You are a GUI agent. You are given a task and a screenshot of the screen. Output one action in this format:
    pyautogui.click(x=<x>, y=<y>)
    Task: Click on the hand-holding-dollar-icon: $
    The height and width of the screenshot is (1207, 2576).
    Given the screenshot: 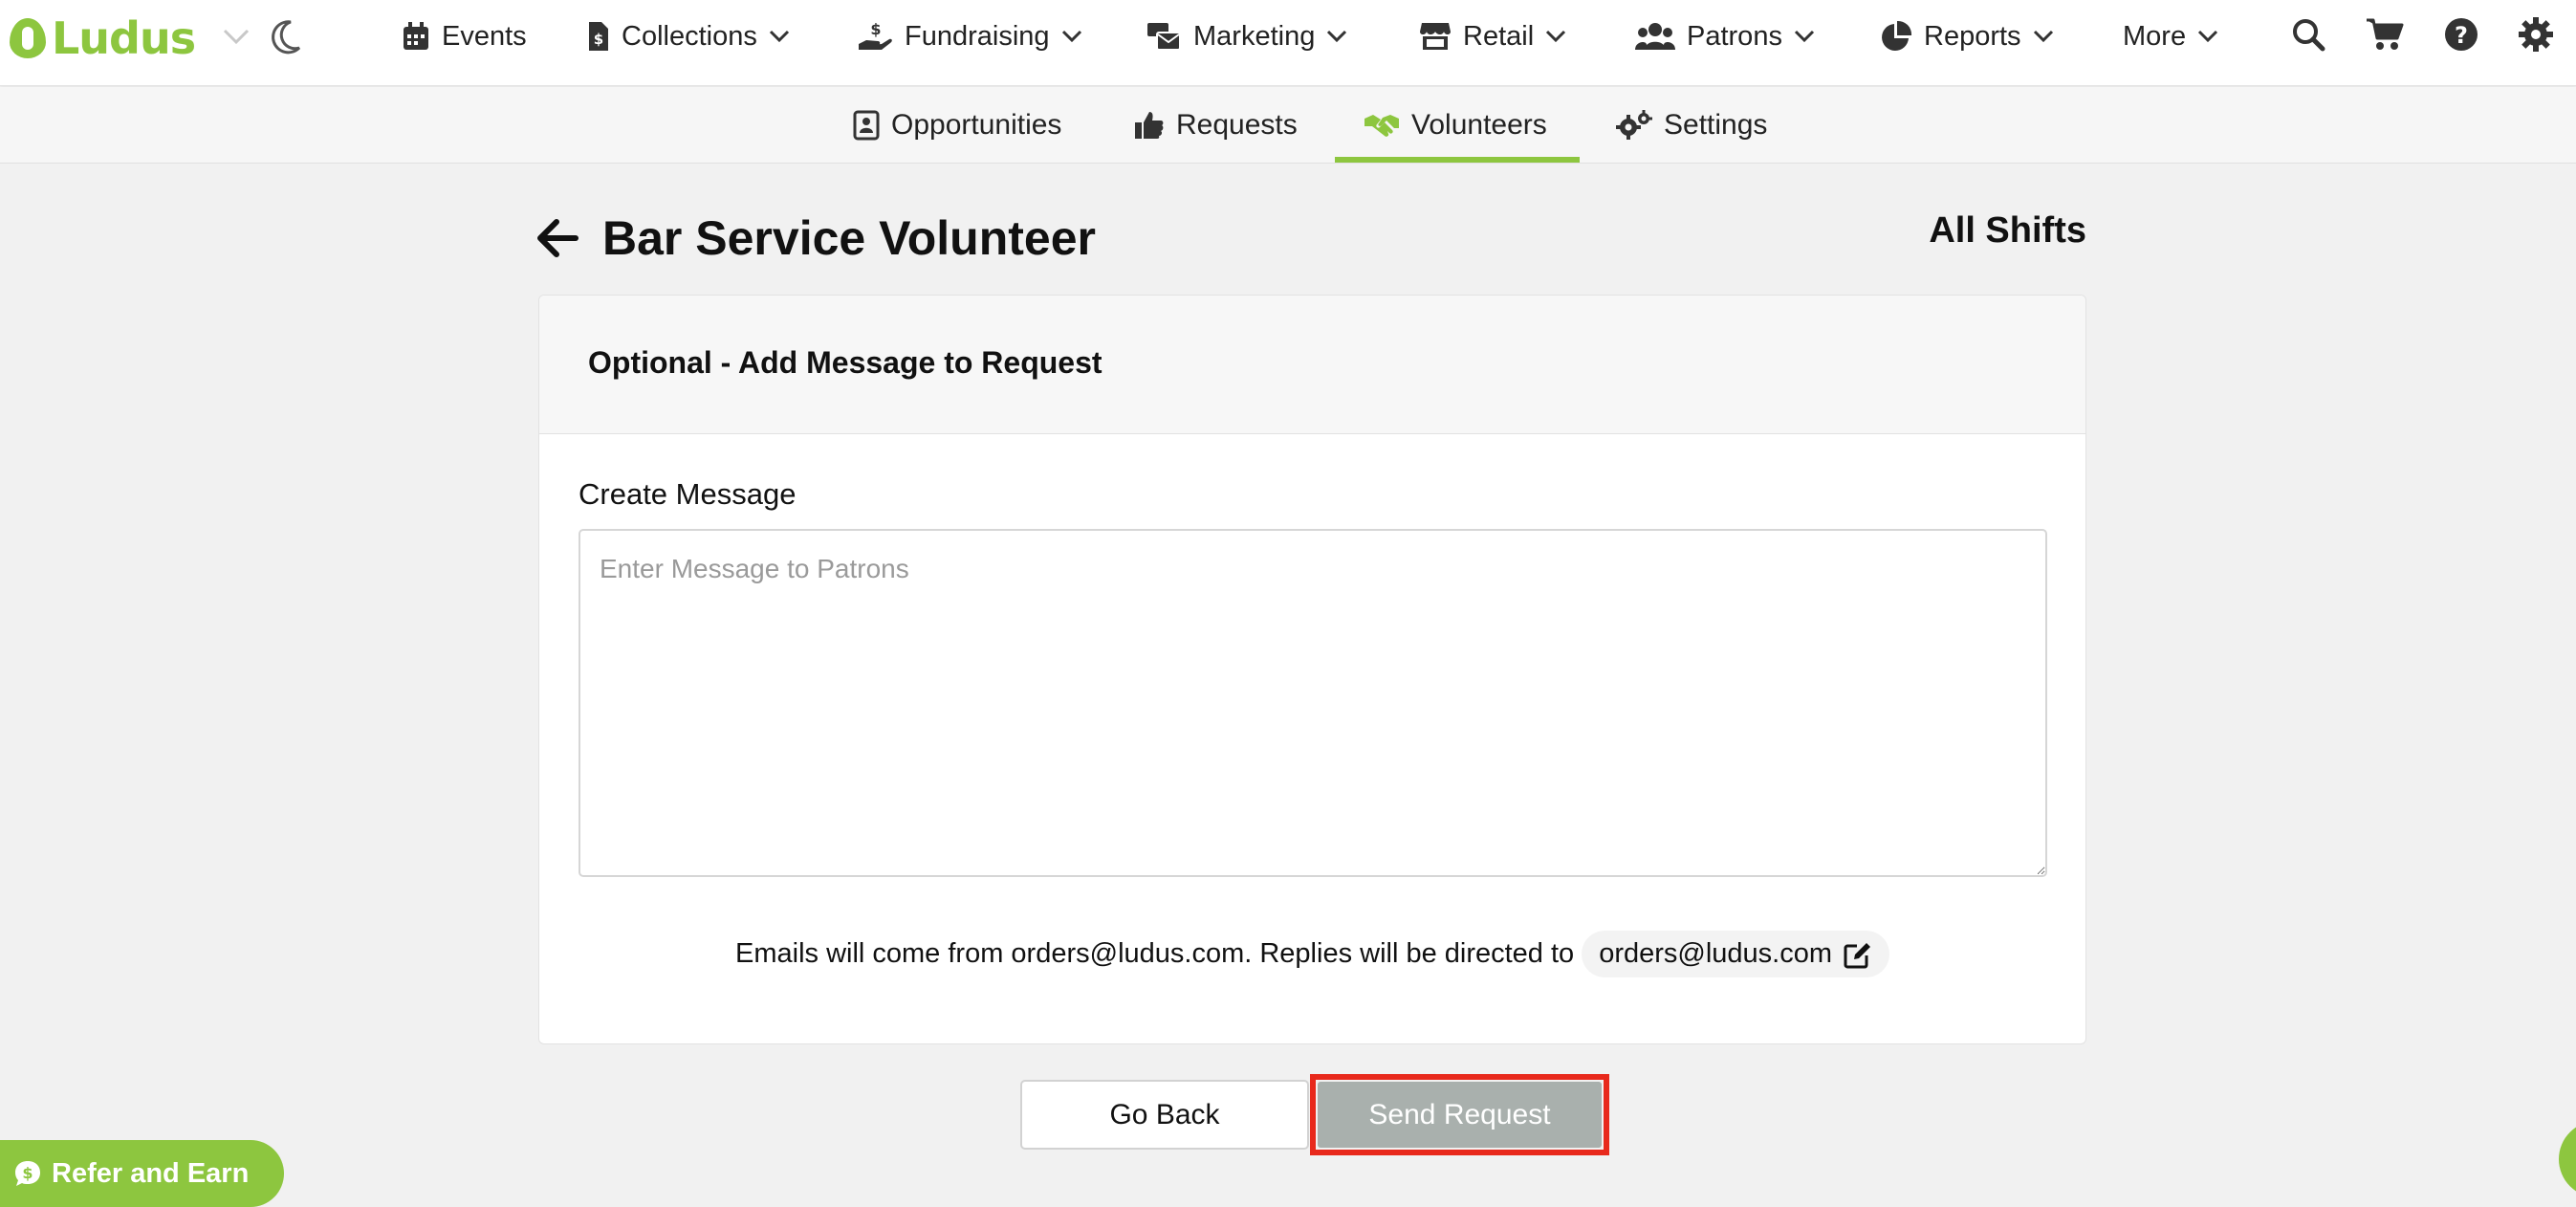 What is the action you would take?
    pyautogui.click(x=875, y=35)
    